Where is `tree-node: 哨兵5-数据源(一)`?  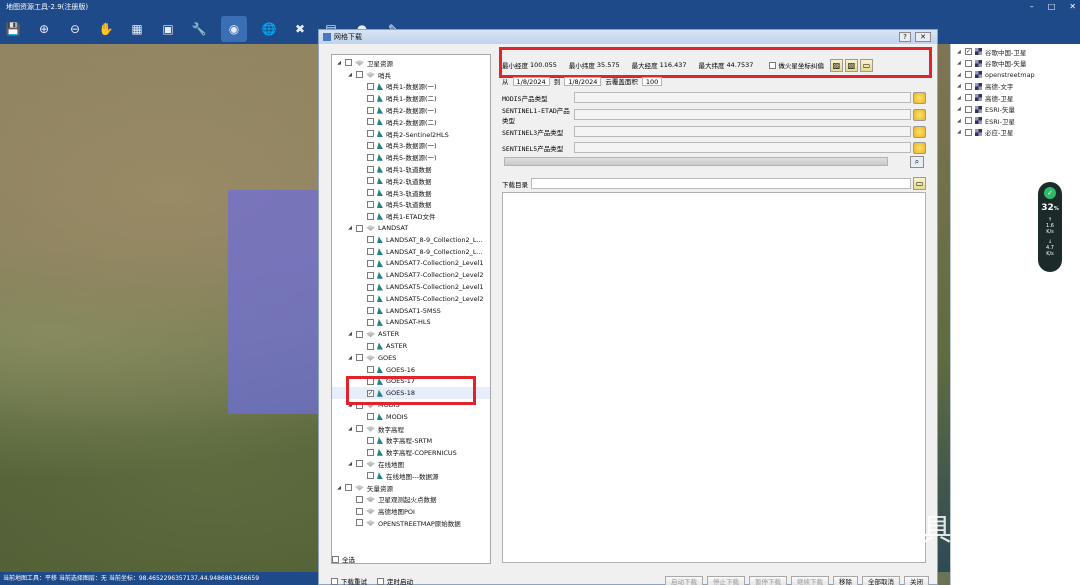
tree-node: 哨兵5-数据源(一) is located at coordinates (411, 157).